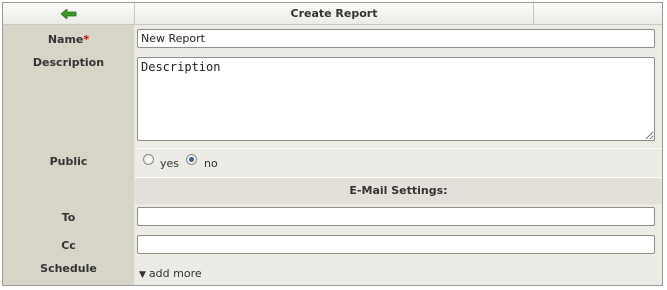 This screenshot has width=667, height=290. What do you see at coordinates (68, 268) in the screenshot?
I see `schedule-label: Schedule` at bounding box center [68, 268].